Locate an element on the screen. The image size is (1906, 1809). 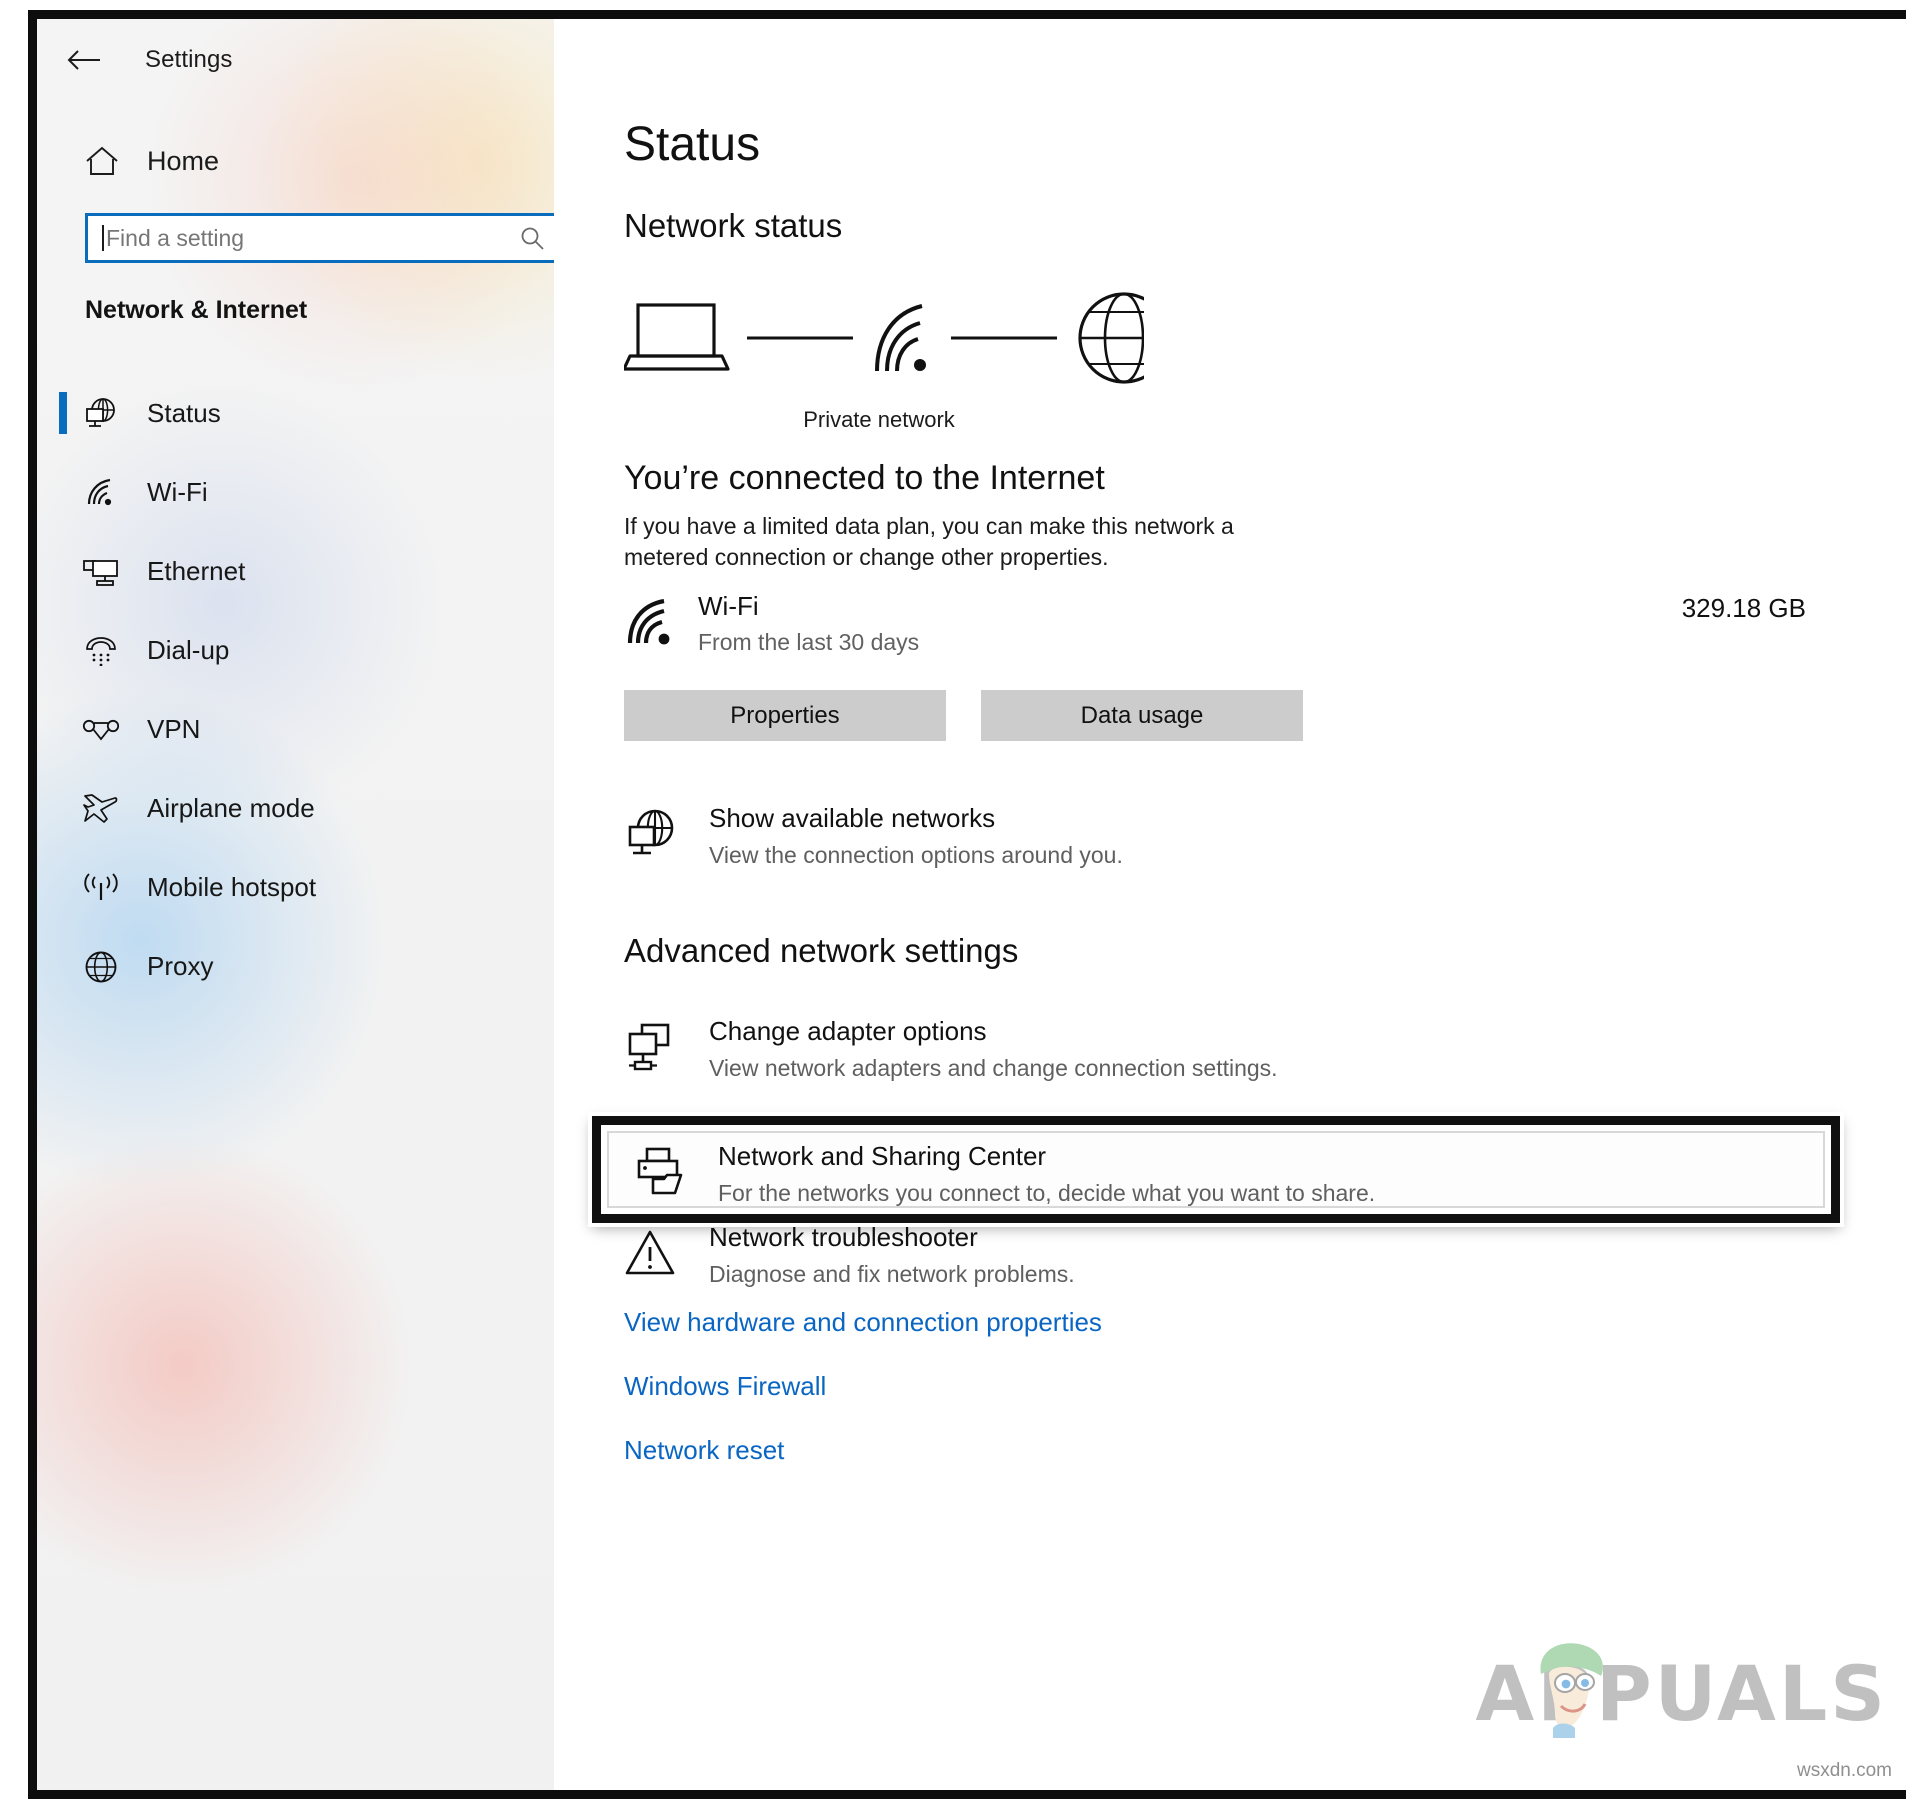
active-connection-row: Wi-Fi From the last 30 days 329.18 GB is located at coordinates (1224, 626).